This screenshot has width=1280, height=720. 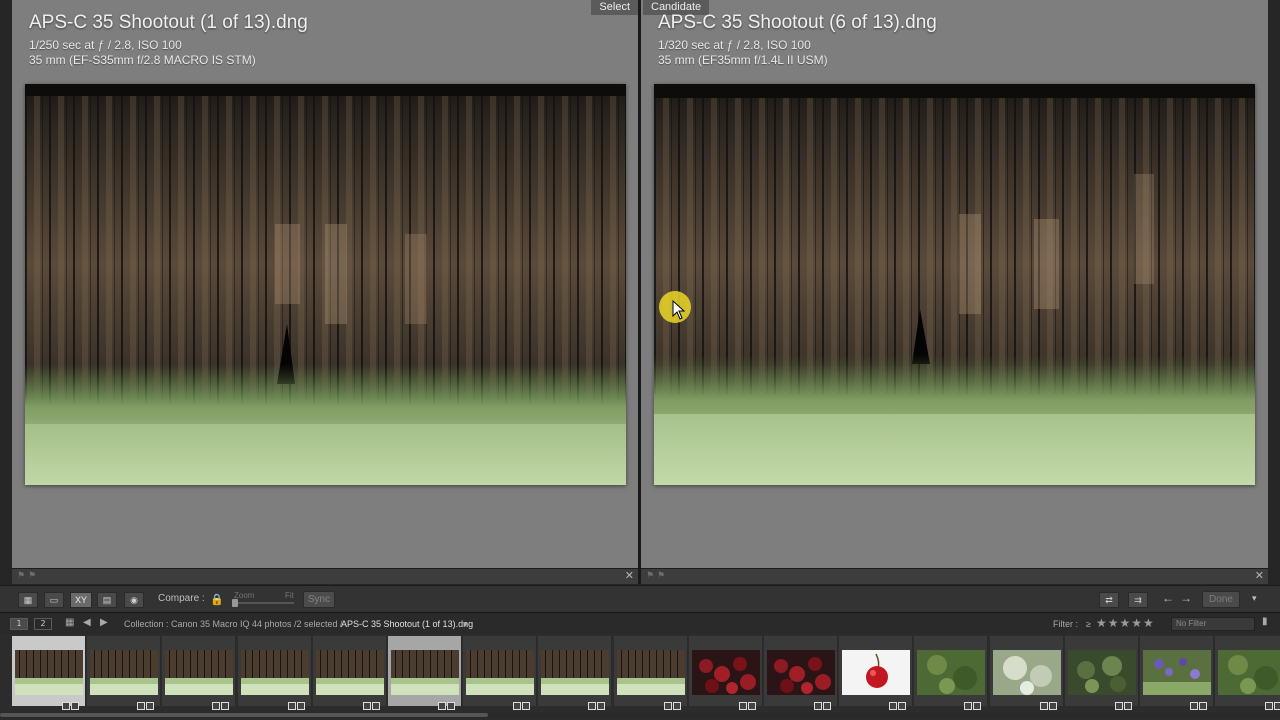 What do you see at coordinates (43, 624) in the screenshot?
I see `window-tab-2: 2` at bounding box center [43, 624].